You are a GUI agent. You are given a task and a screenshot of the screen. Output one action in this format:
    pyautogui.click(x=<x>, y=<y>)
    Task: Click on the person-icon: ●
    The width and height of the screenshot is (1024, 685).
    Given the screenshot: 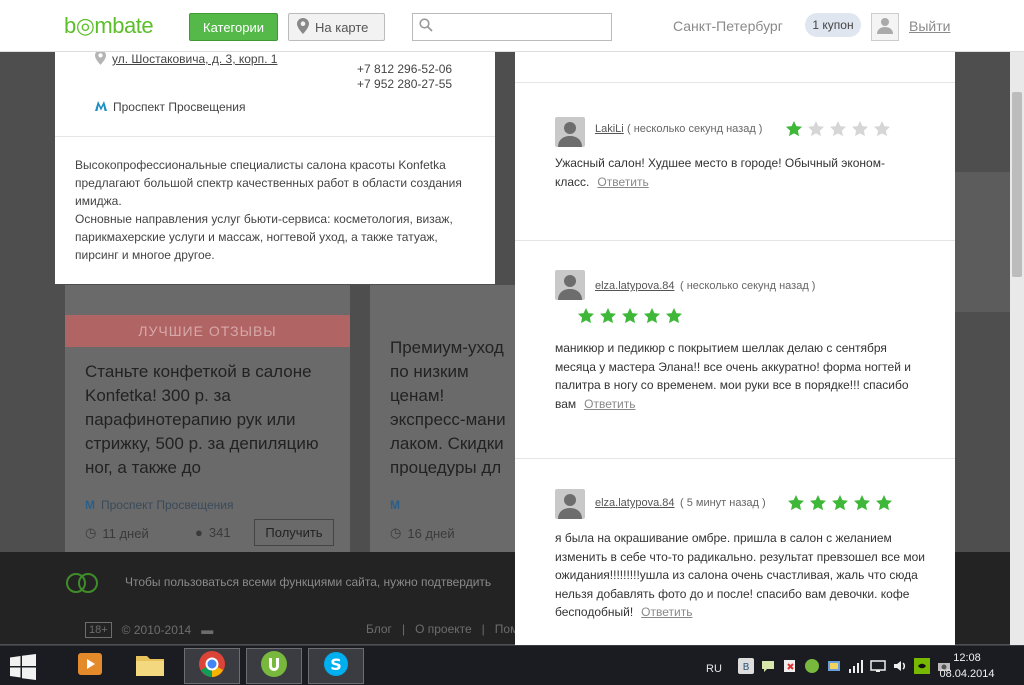 What is the action you would take?
    pyautogui.click(x=199, y=532)
    